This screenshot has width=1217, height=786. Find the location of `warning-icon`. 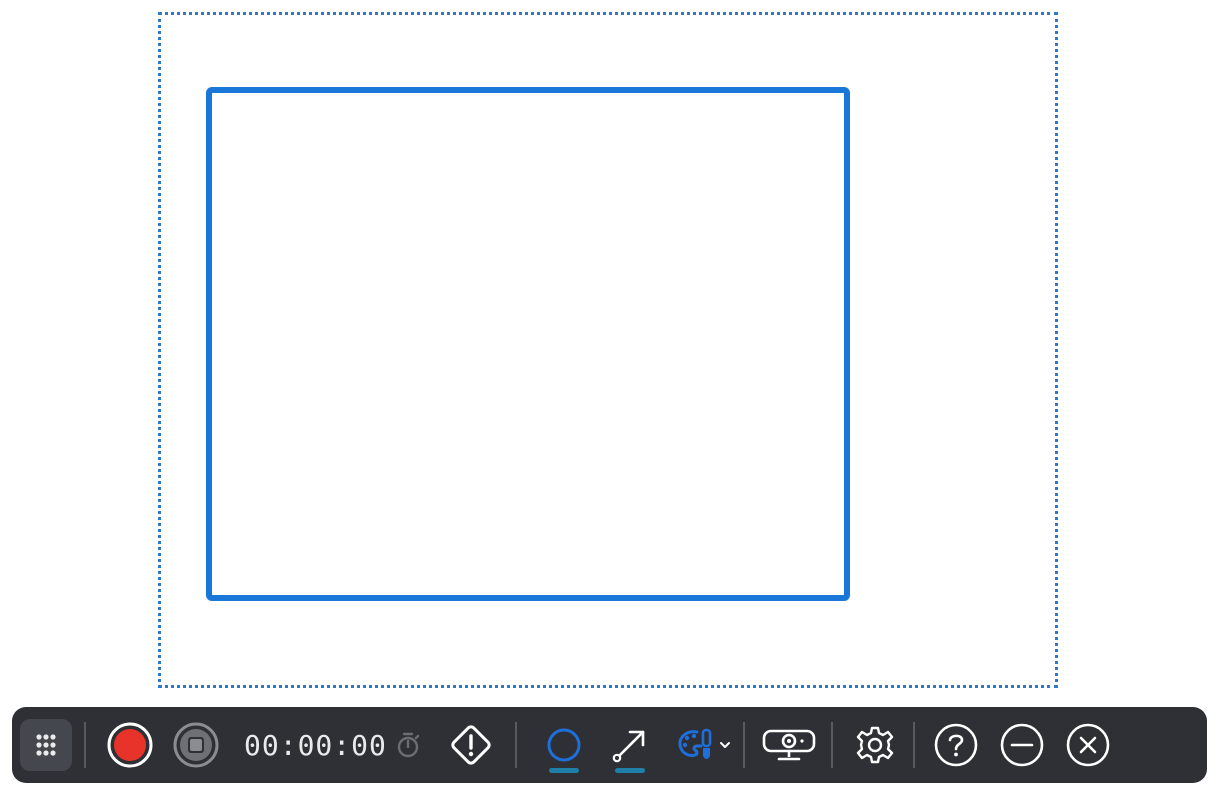

warning-icon is located at coordinates (471, 745).